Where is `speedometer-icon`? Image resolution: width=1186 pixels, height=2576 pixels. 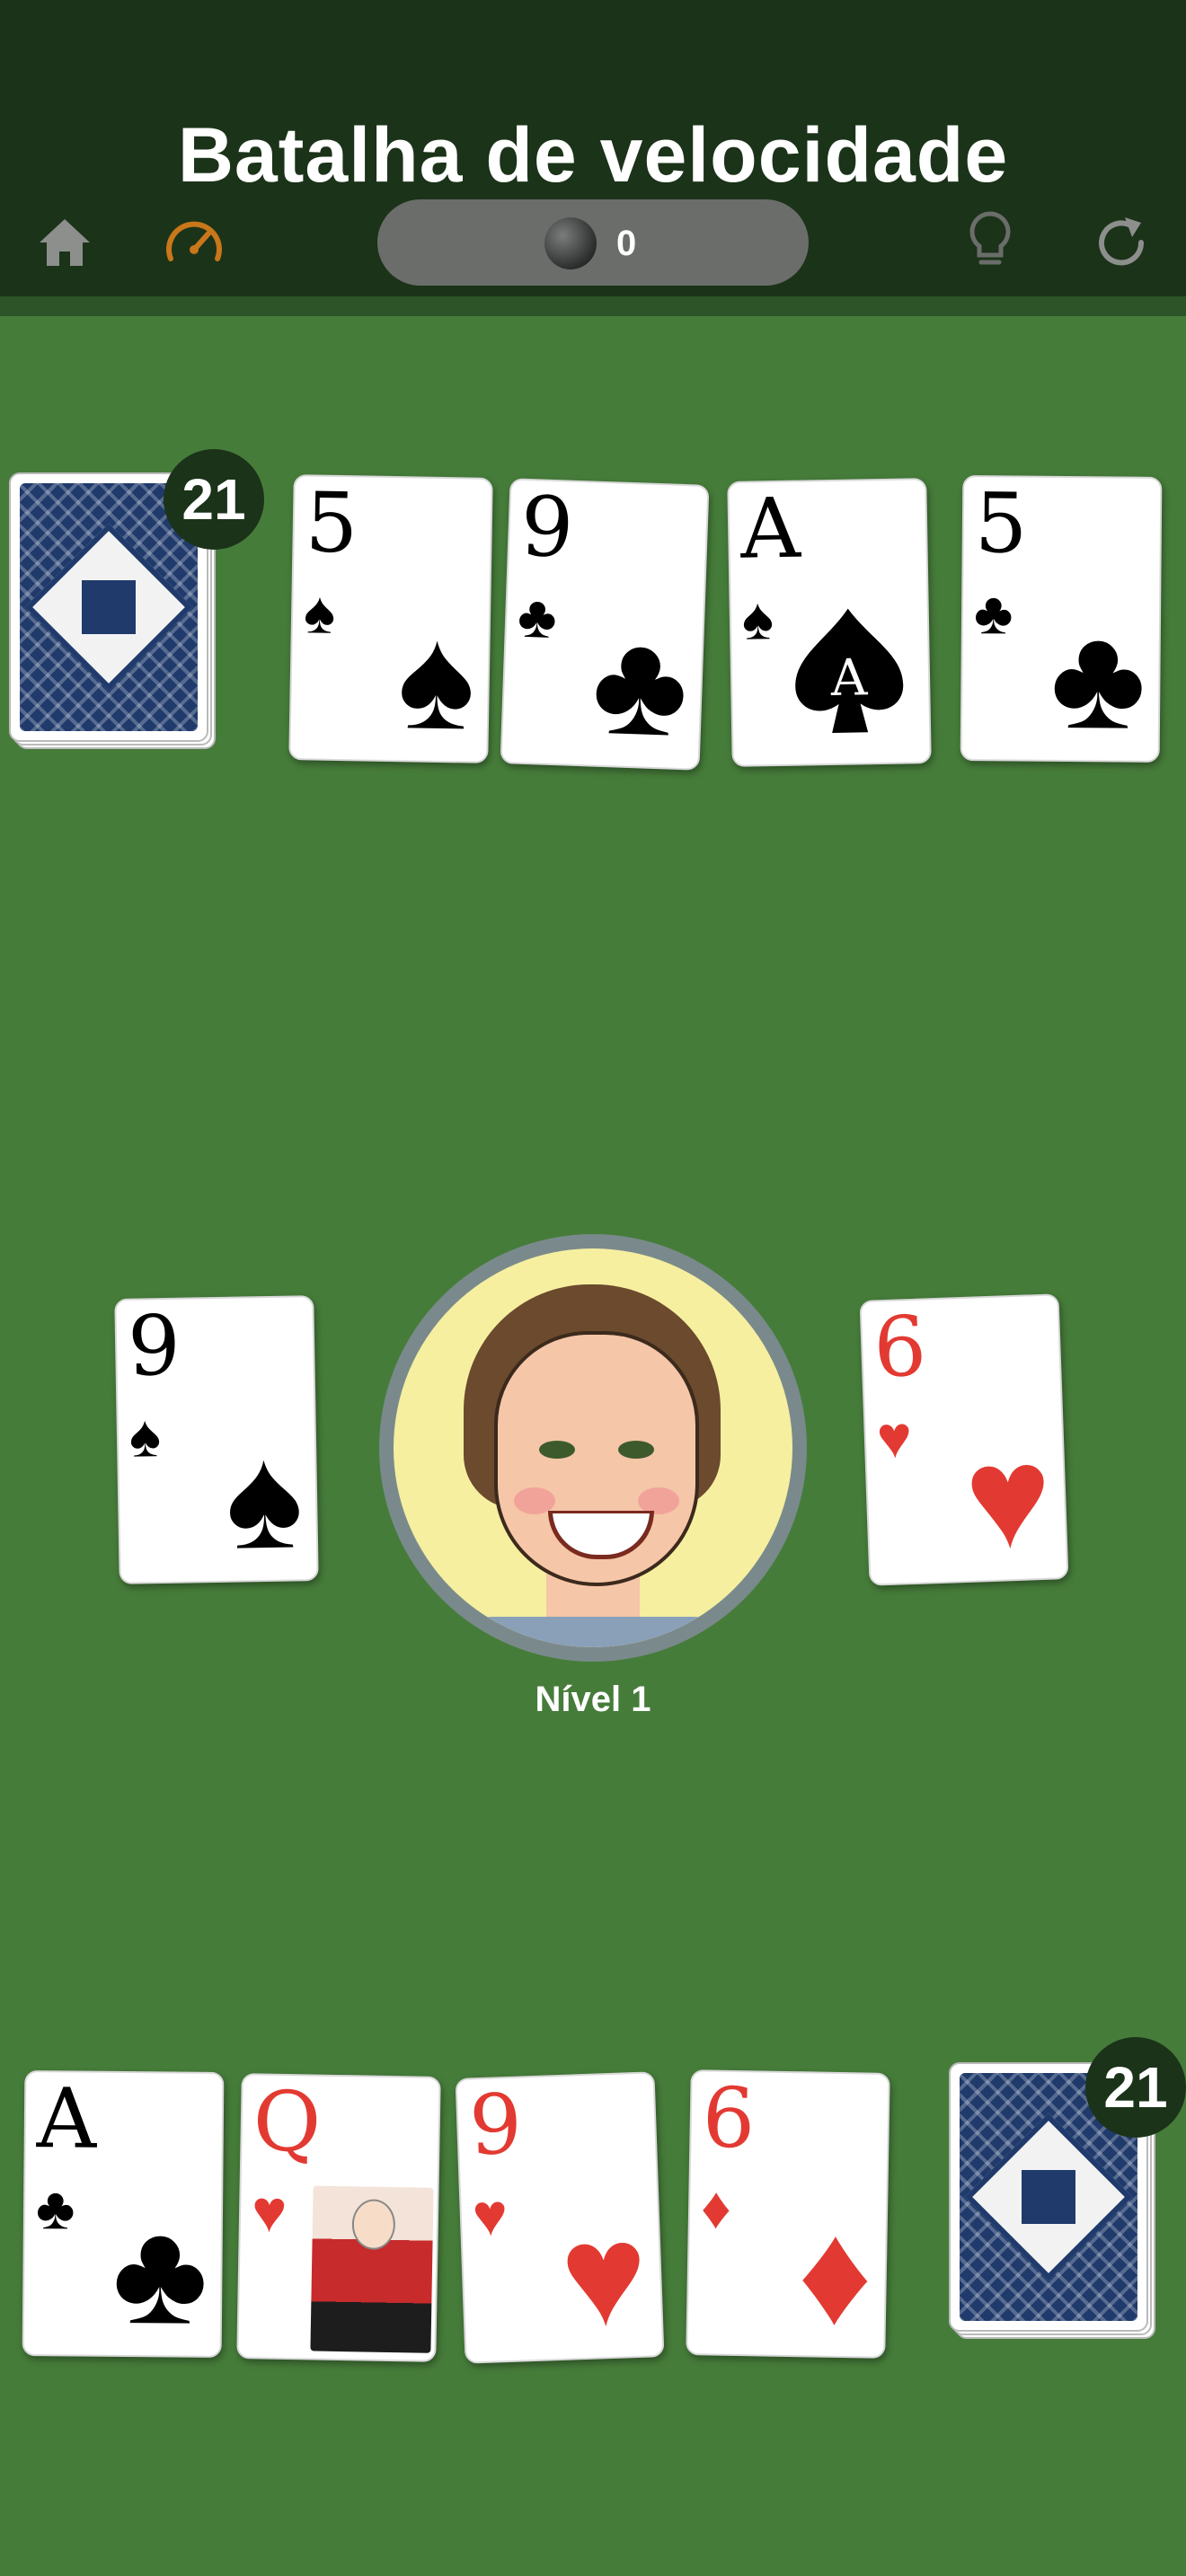
speedometer-icon is located at coordinates (194, 242).